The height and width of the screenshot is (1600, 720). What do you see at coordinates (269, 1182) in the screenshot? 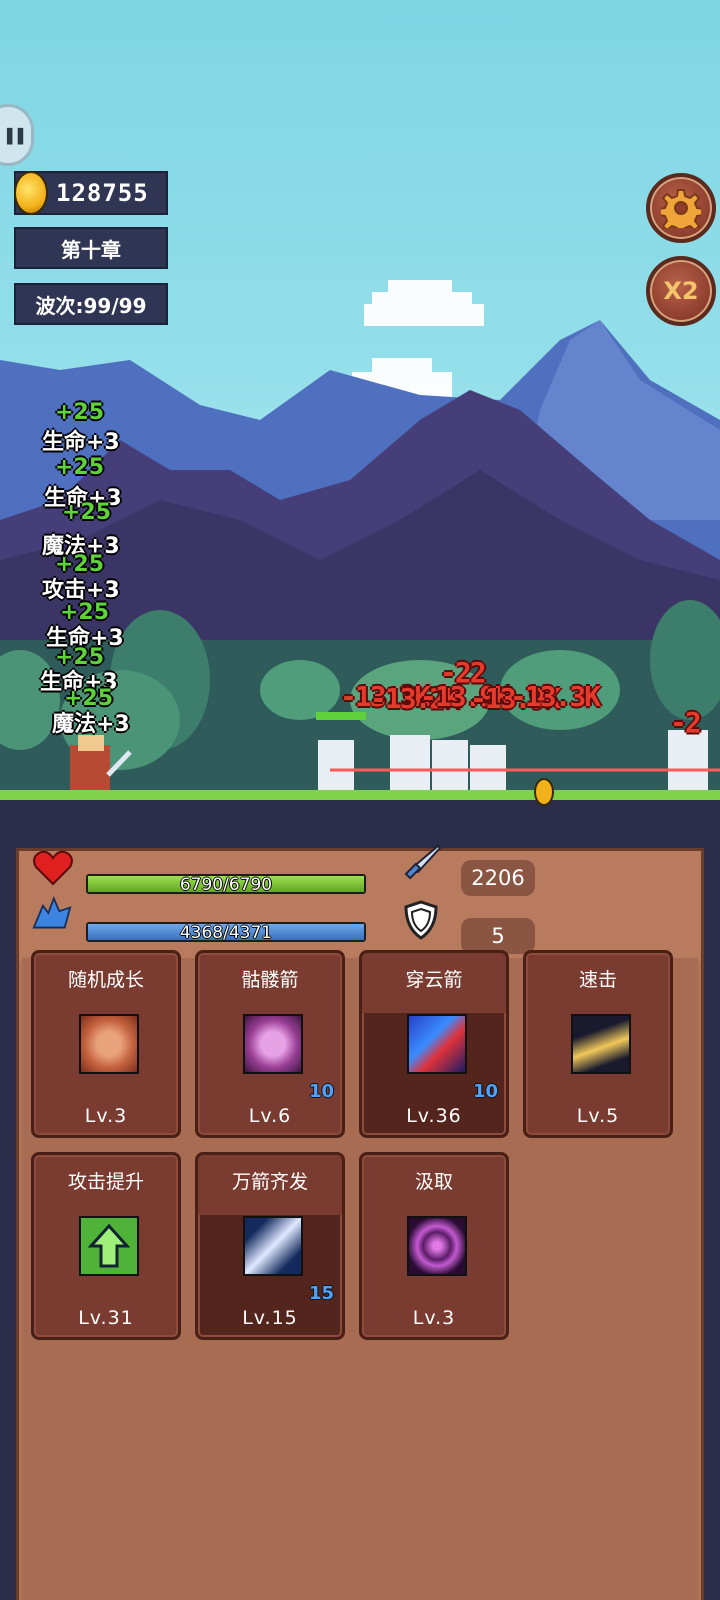
I see `skill-name: 万箭齐发` at bounding box center [269, 1182].